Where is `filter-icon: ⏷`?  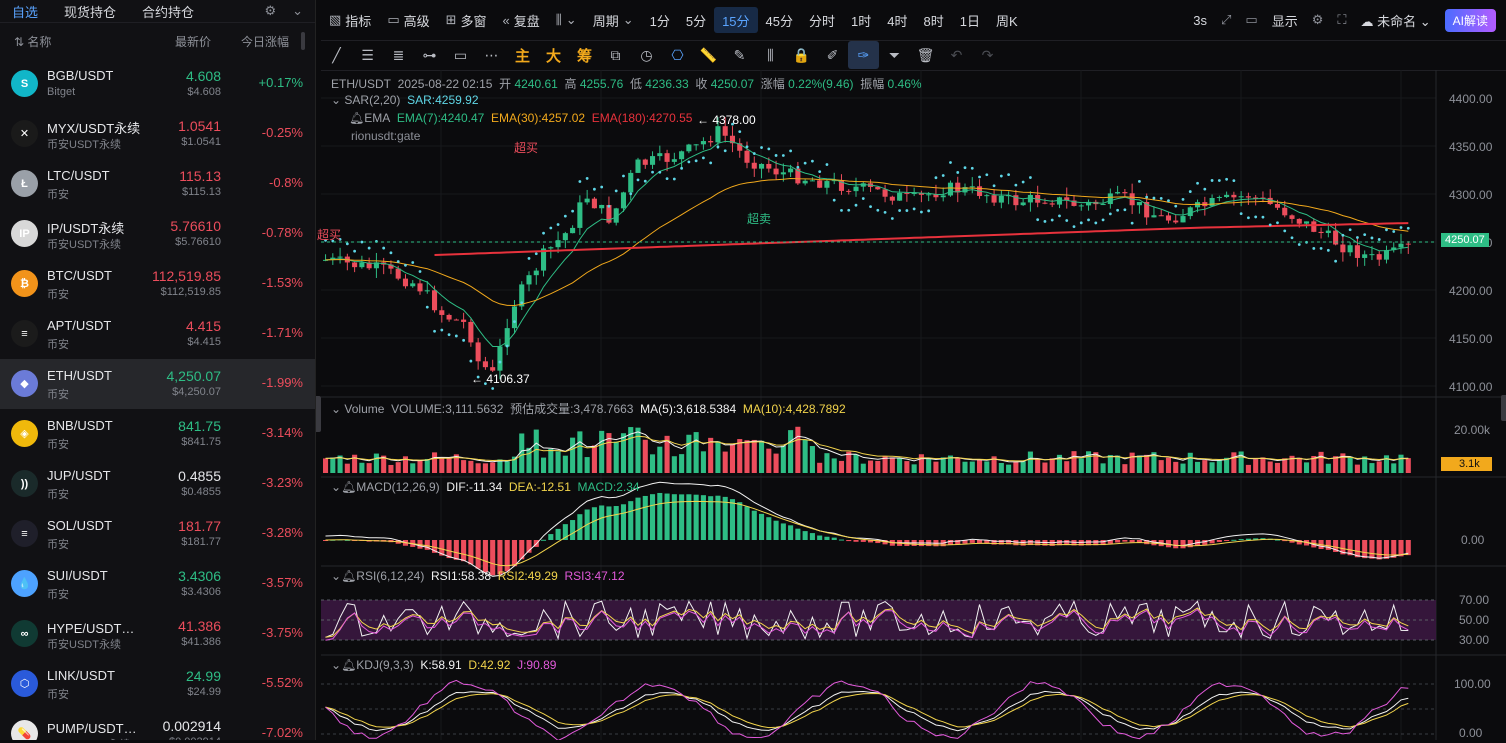 filter-icon: ⏷ is located at coordinates (894, 55).